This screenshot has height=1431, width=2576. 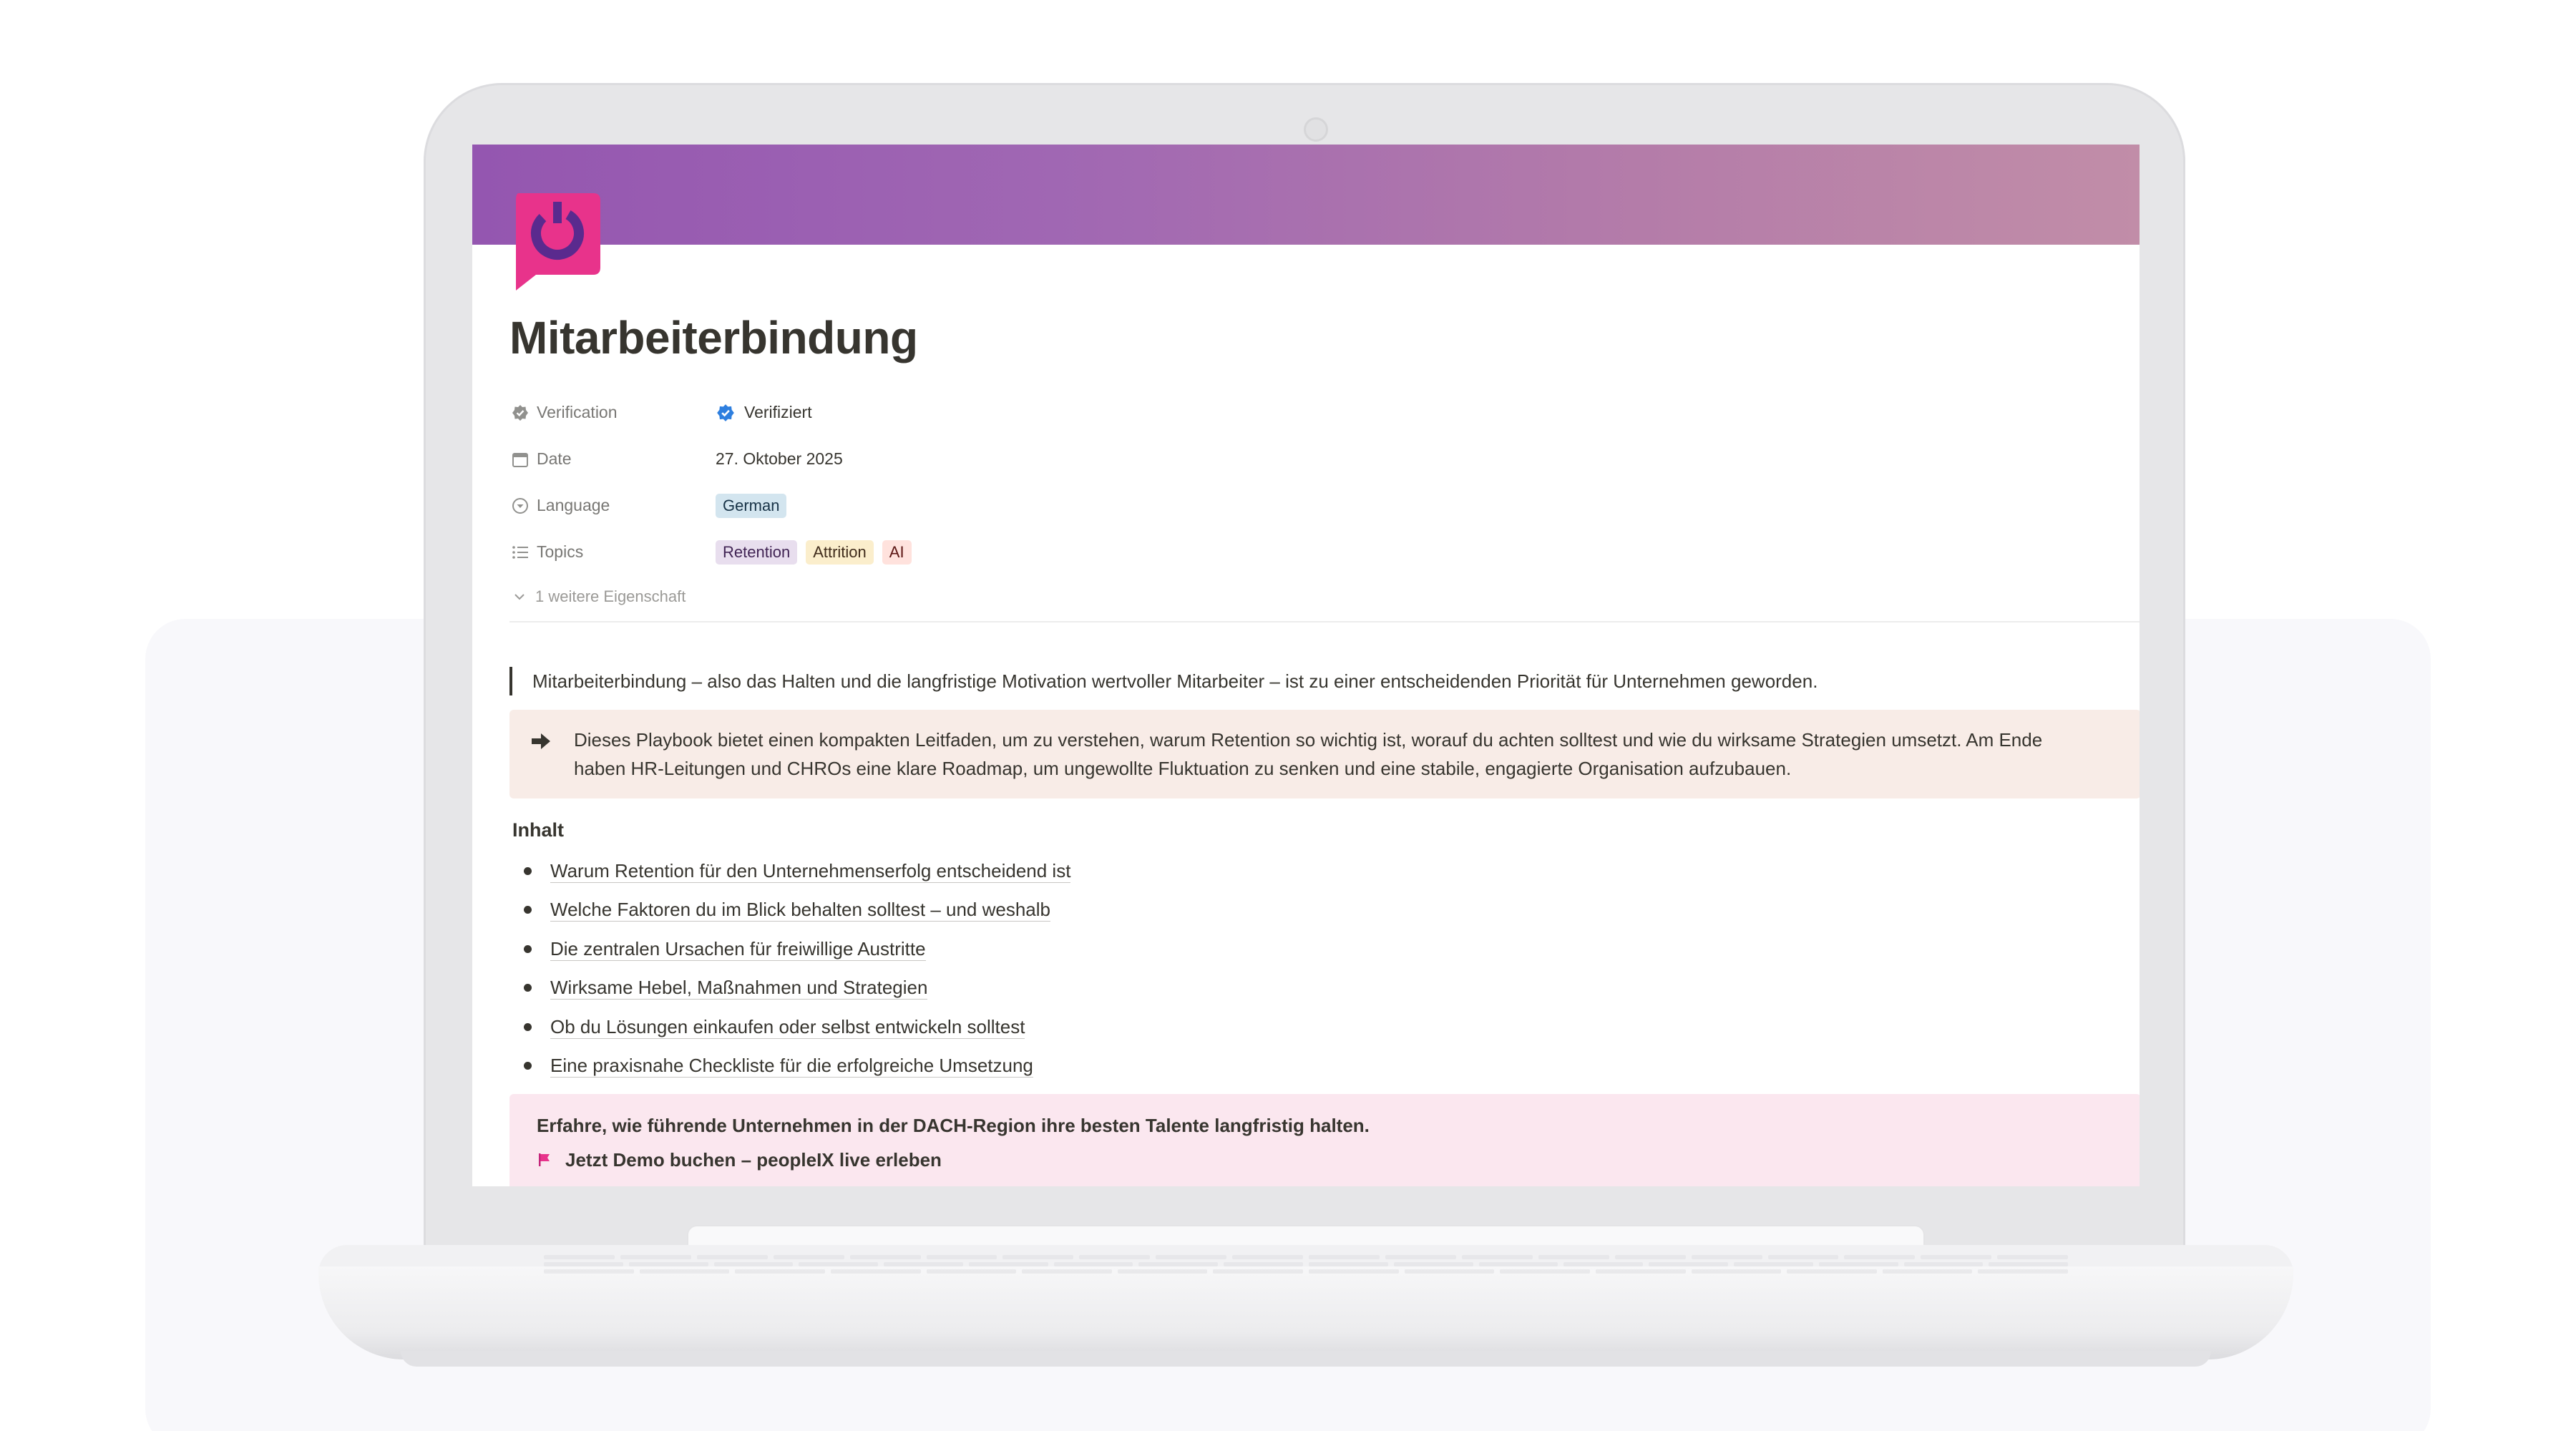 I want to click on topic-tag: Retention, so click(x=757, y=552).